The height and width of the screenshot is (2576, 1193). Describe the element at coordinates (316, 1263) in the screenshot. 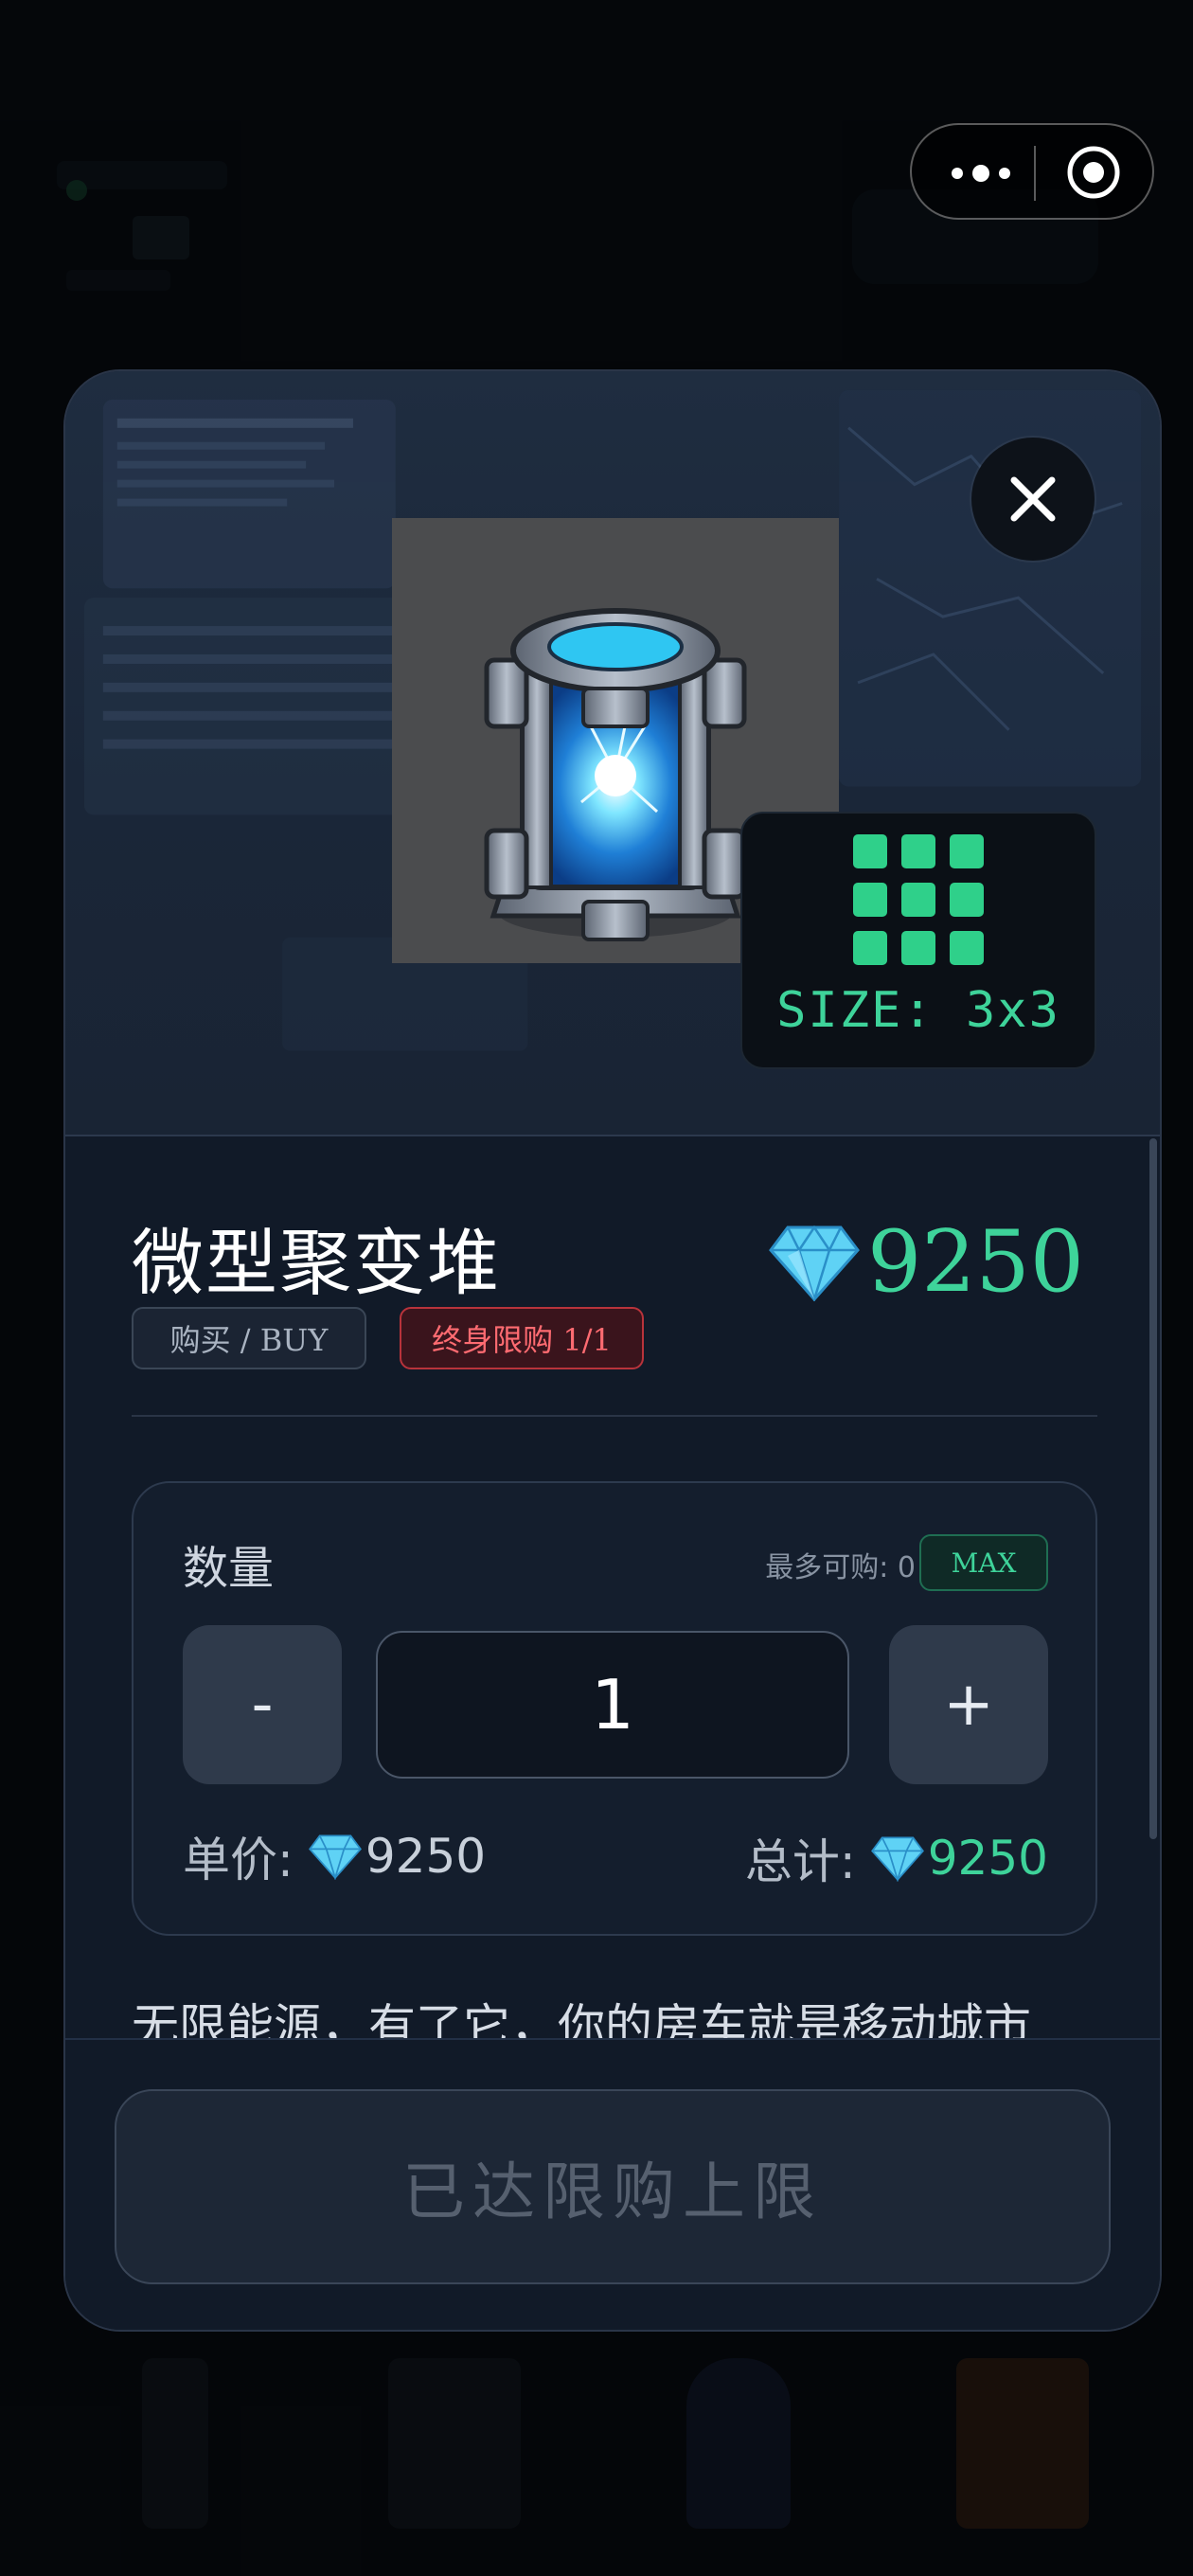

I see `item-title: 微型聚变堆` at that location.